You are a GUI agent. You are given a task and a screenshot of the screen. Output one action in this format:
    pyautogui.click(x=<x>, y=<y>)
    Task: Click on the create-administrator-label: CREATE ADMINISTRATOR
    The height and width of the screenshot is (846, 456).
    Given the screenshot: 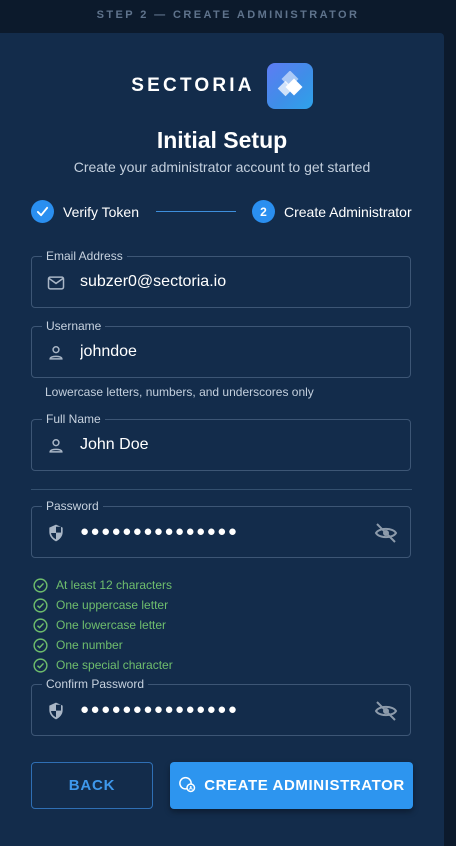 What is the action you would take?
    pyautogui.click(x=304, y=785)
    